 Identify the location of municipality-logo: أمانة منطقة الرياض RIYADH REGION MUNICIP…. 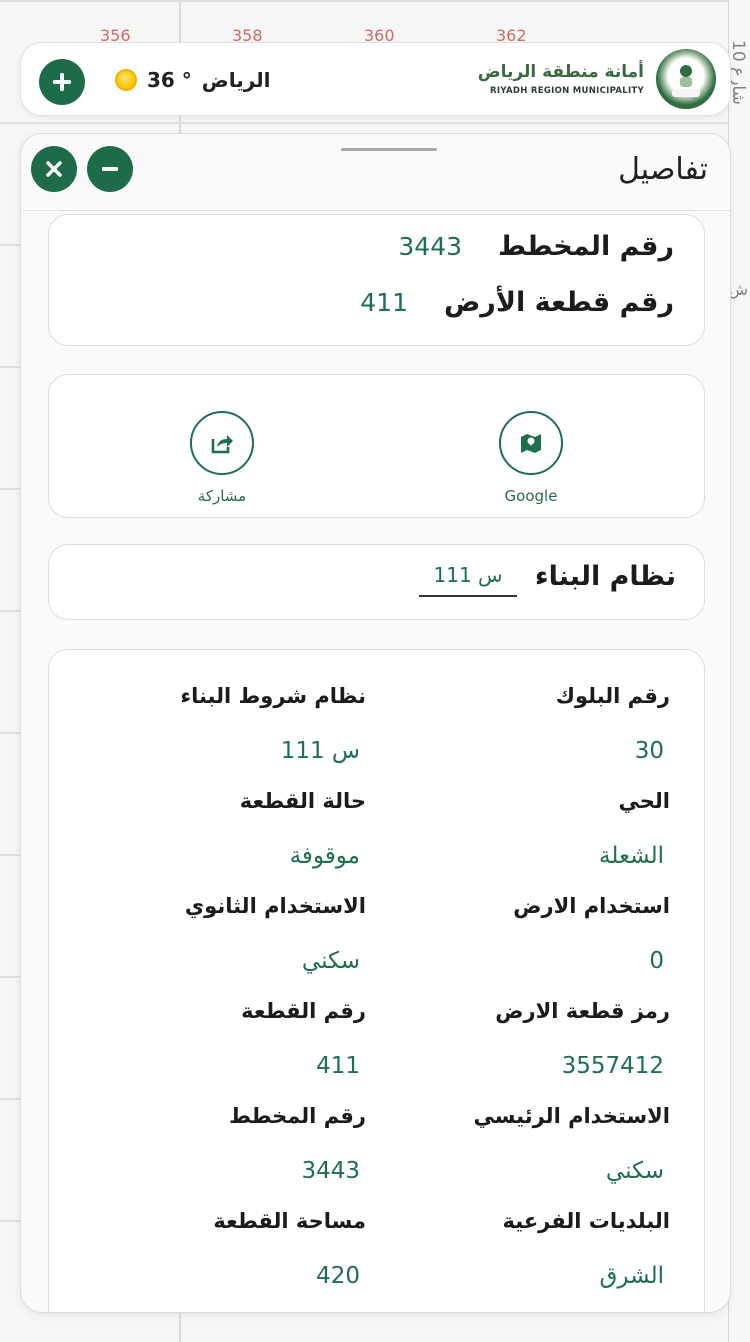
(597, 79).